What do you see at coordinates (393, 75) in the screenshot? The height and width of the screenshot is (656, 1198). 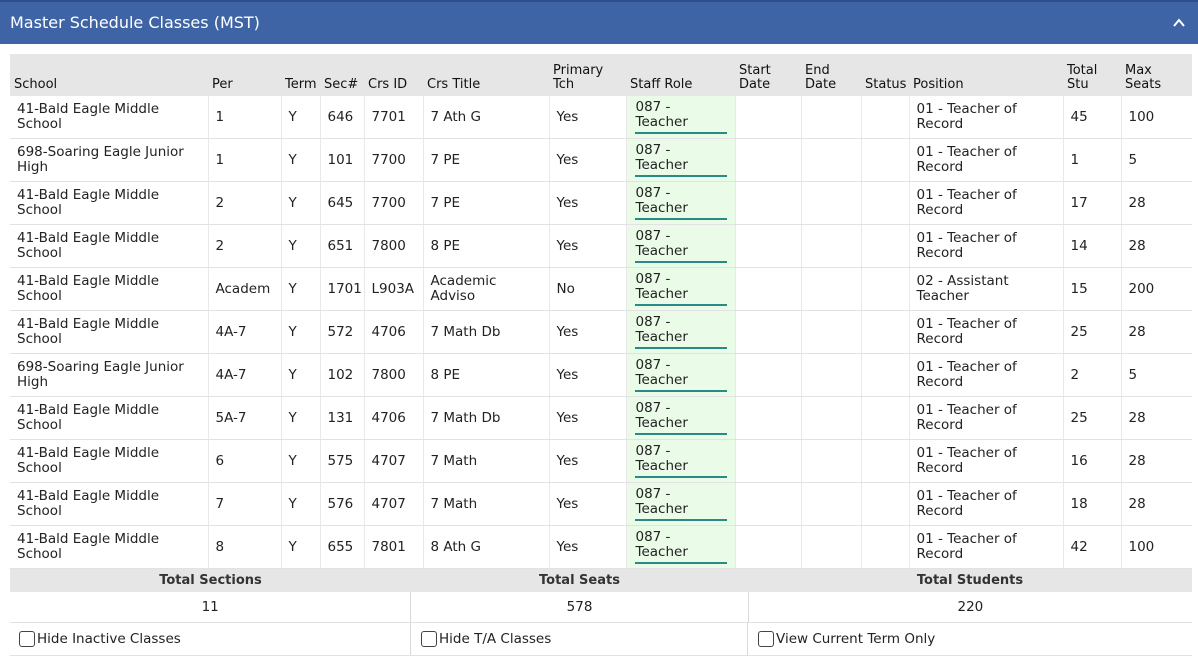 I see `col-header-crs-id: Crs ID` at bounding box center [393, 75].